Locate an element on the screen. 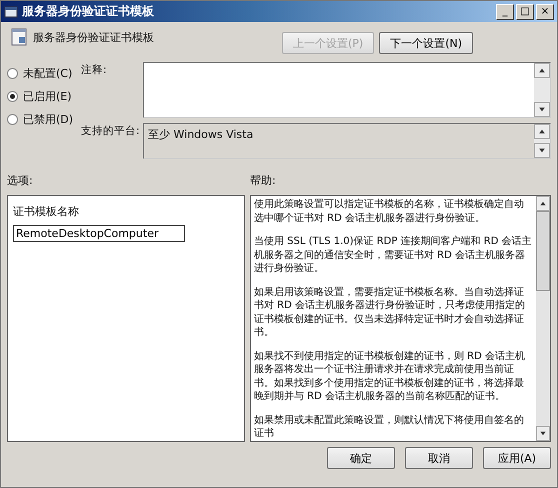 The image size is (558, 488). field-label: 证书模板名称 is located at coordinates (46, 211).